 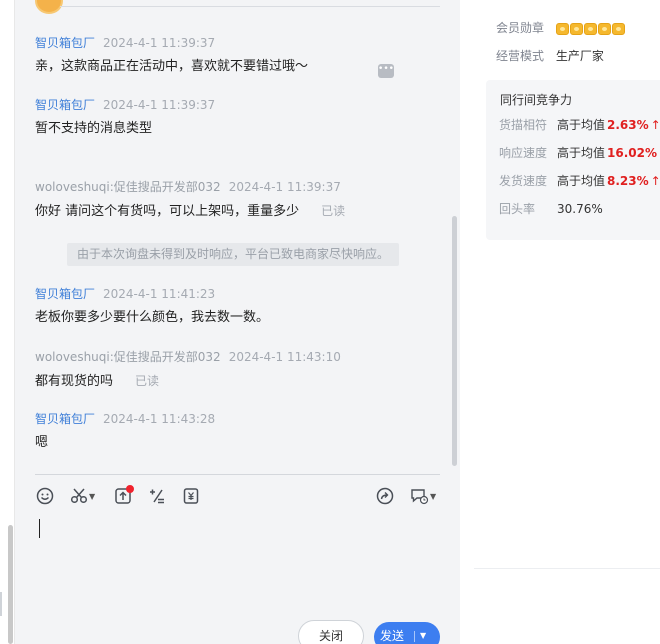 I want to click on chat-scrollbar, so click(x=454, y=341).